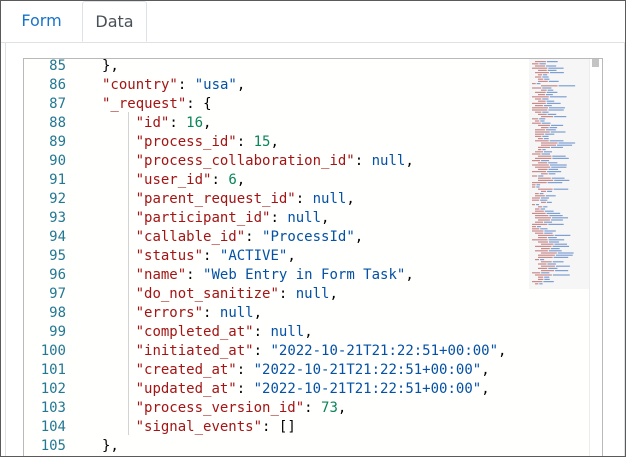  I want to click on code-line: 104 "signal_events": [], so click(276, 427).